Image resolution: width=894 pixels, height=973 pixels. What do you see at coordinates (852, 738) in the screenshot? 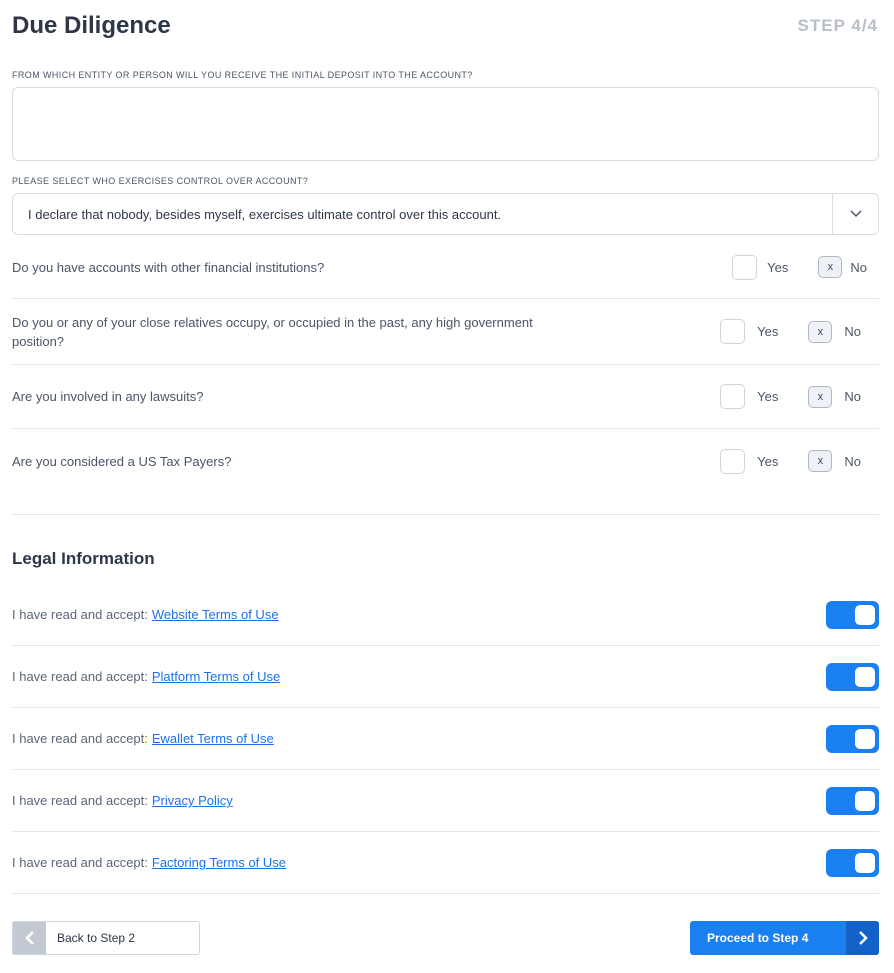
I see `ewallet-terms-toggle` at bounding box center [852, 738].